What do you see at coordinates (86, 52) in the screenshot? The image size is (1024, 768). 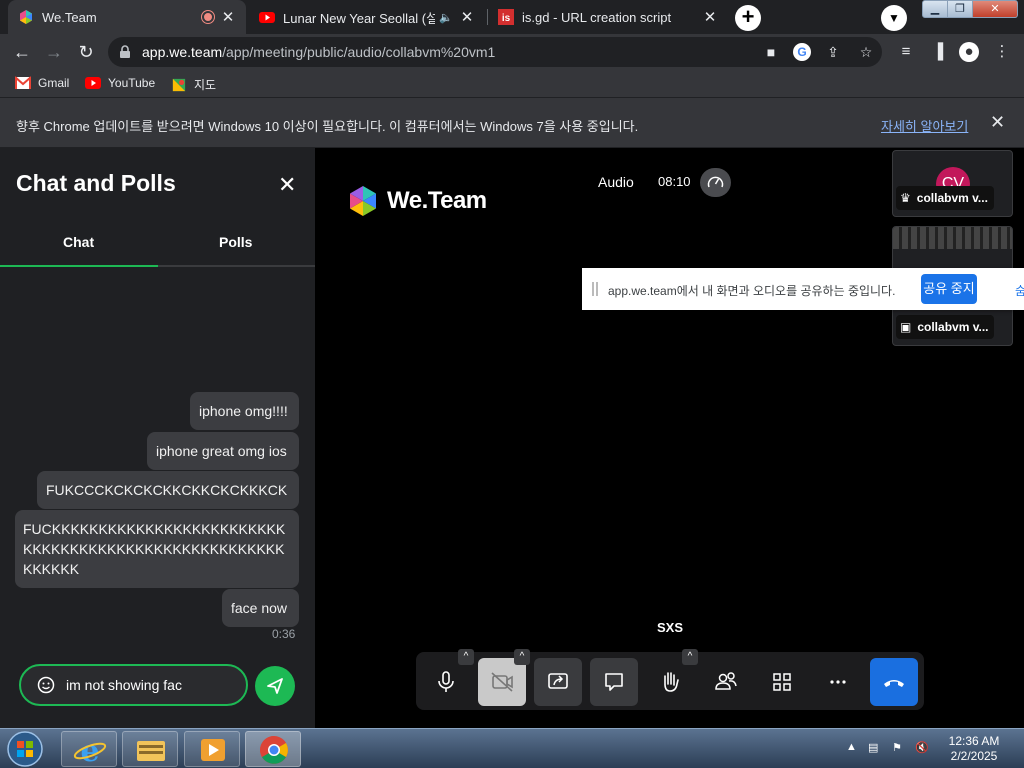 I see `reload-button: ↻` at bounding box center [86, 52].